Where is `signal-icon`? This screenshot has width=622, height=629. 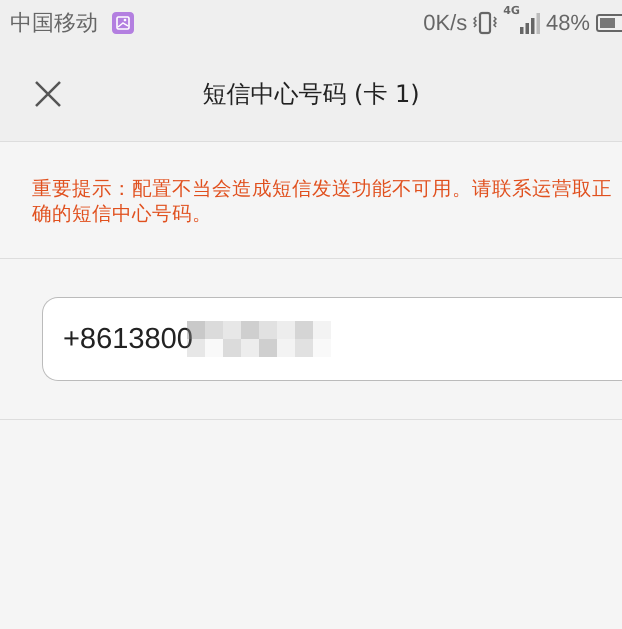
signal-icon is located at coordinates (530, 23).